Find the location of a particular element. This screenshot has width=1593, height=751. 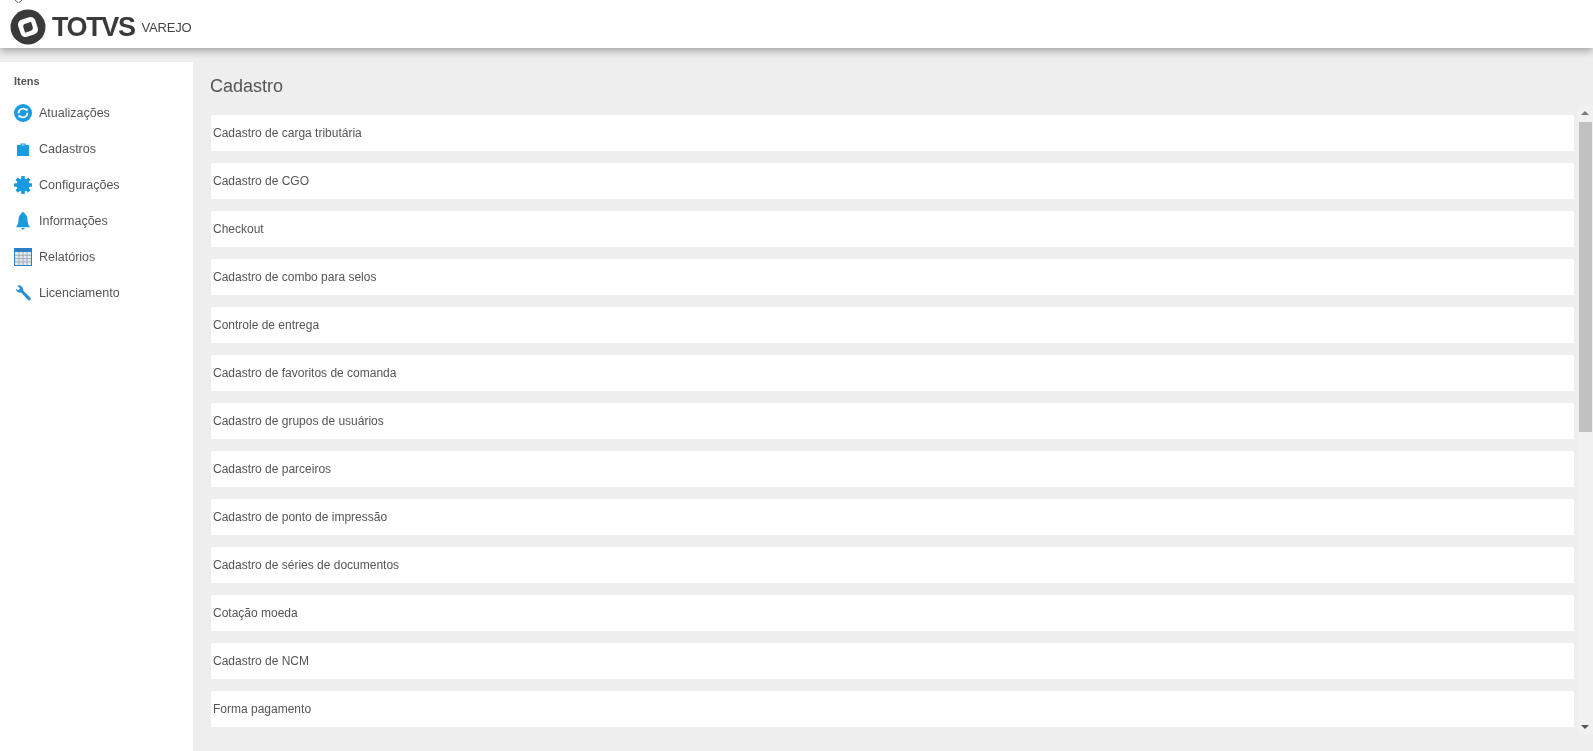

page-title: Cadastro is located at coordinates (247, 86).